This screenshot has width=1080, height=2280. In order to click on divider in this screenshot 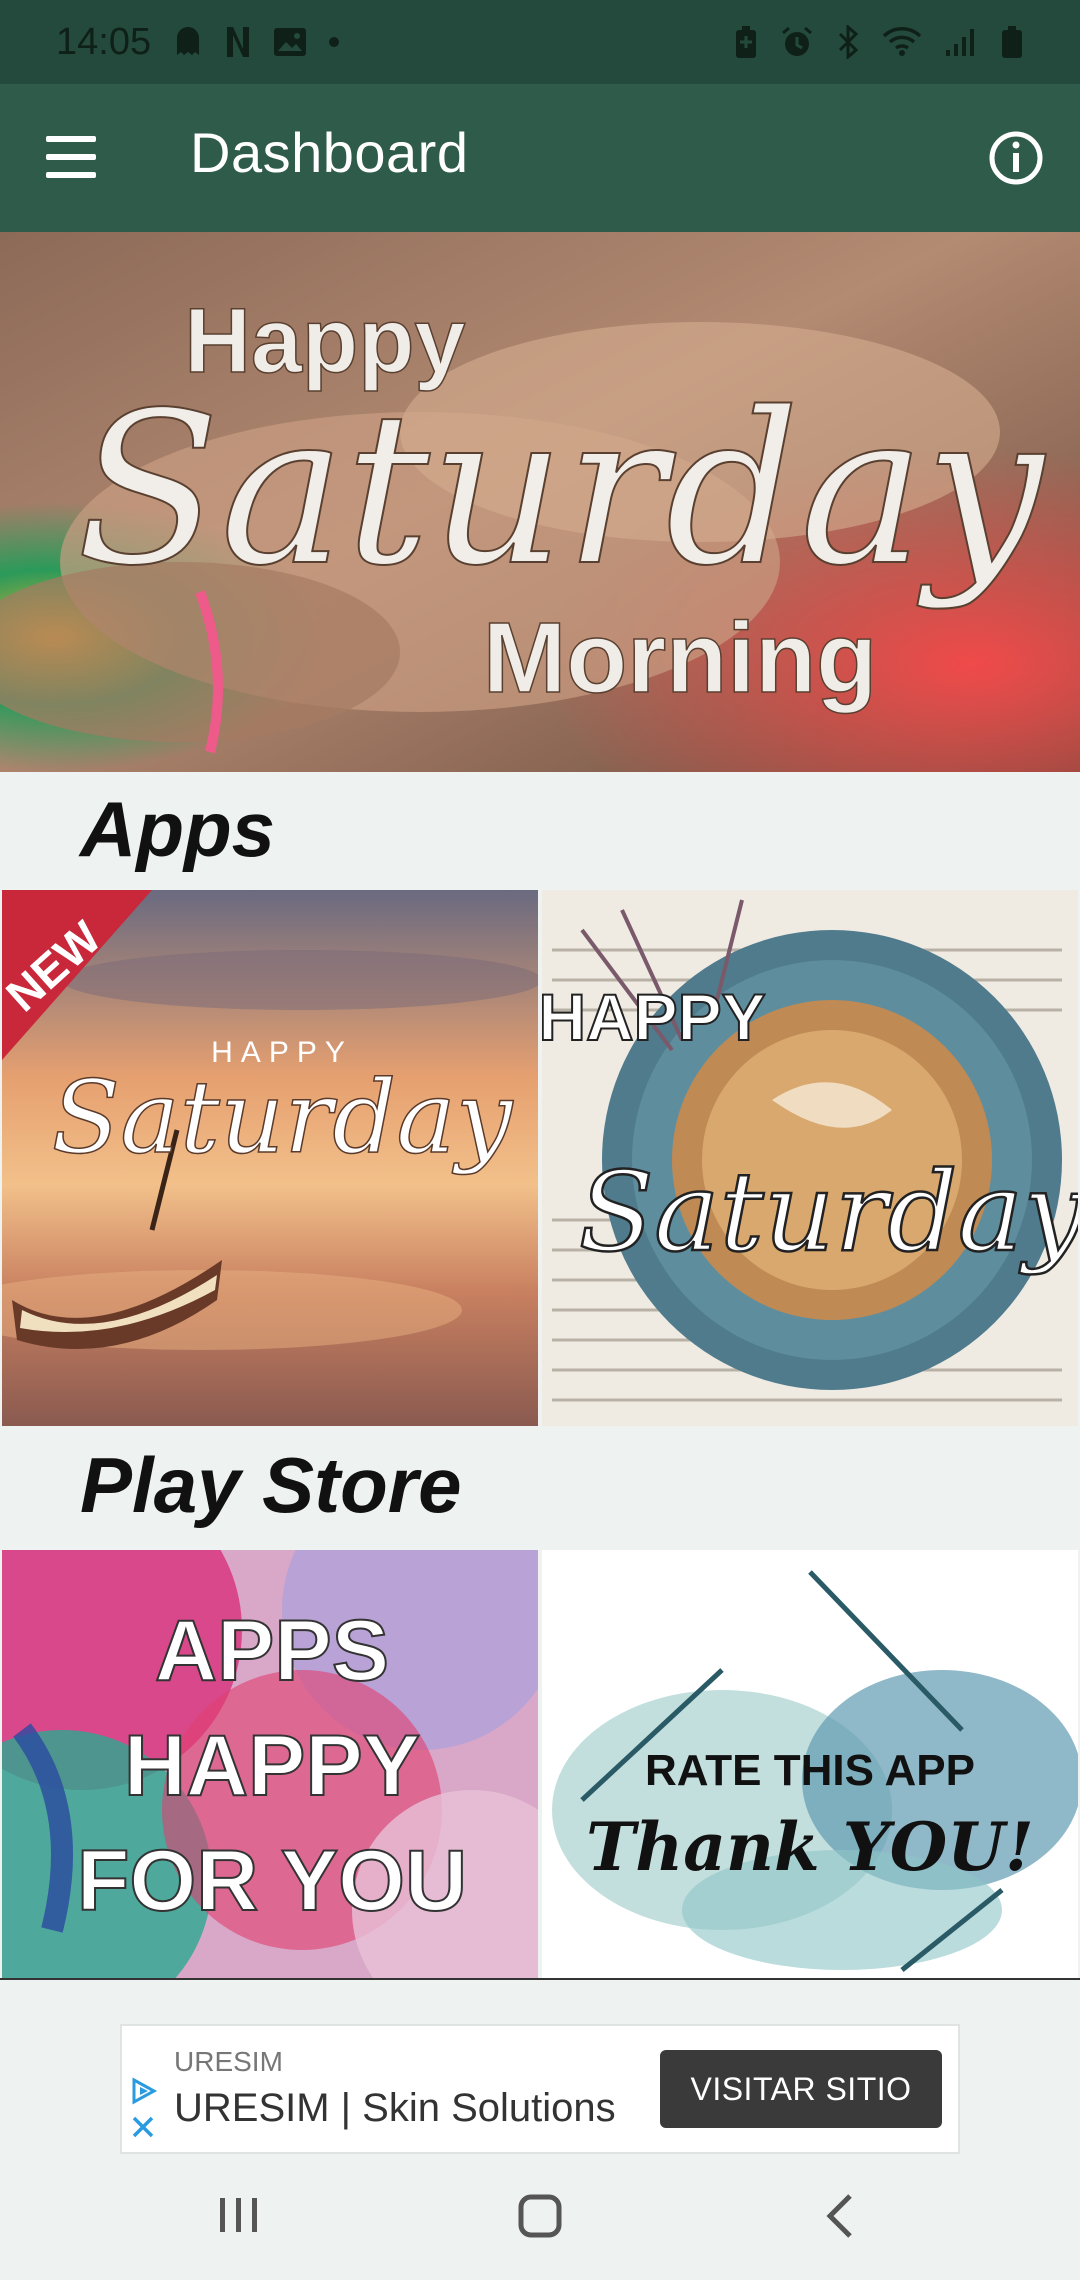, I will do `click(540, 1979)`.